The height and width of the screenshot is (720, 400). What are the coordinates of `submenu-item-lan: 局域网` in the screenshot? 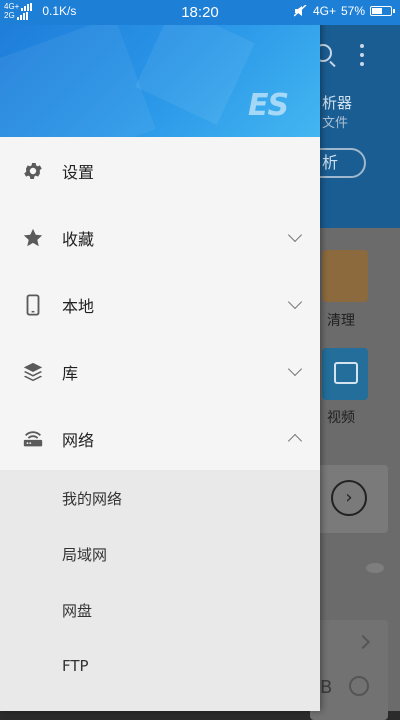 It's located at (160, 554).